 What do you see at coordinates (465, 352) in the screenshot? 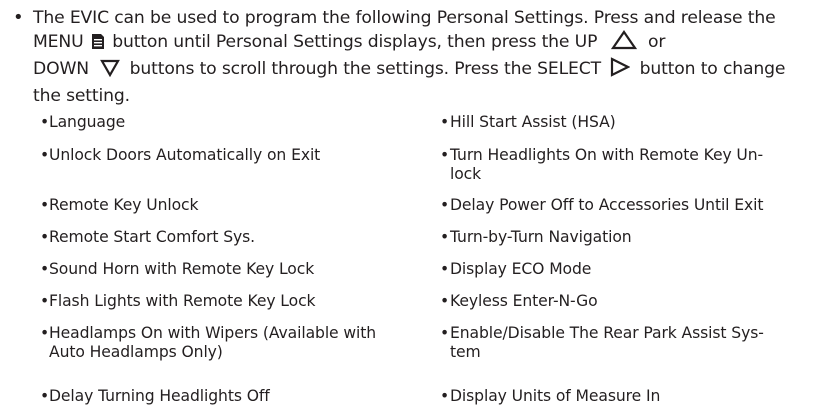
I see `setting-label-continued: tem` at bounding box center [465, 352].